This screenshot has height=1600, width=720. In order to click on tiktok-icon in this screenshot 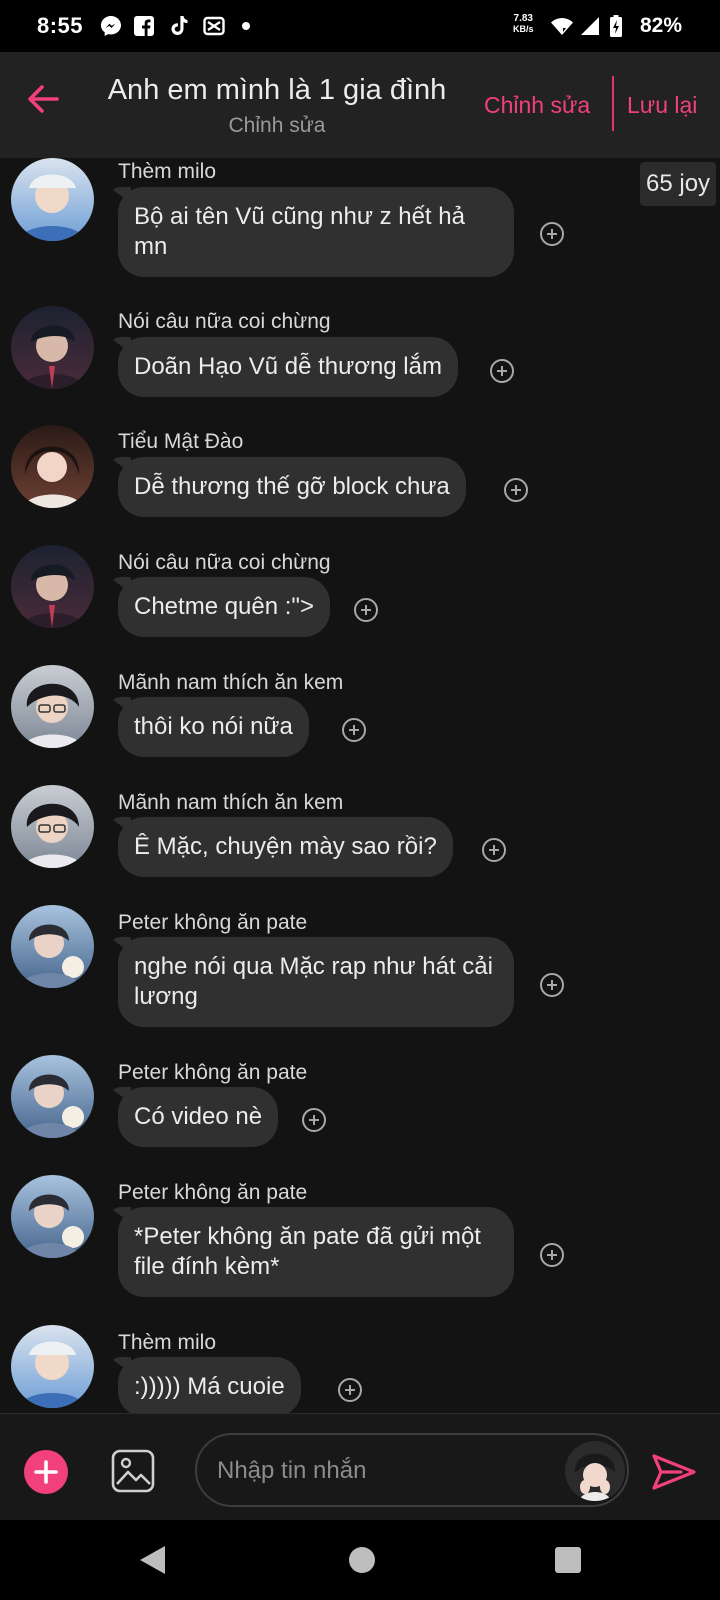, I will do `click(179, 25)`.